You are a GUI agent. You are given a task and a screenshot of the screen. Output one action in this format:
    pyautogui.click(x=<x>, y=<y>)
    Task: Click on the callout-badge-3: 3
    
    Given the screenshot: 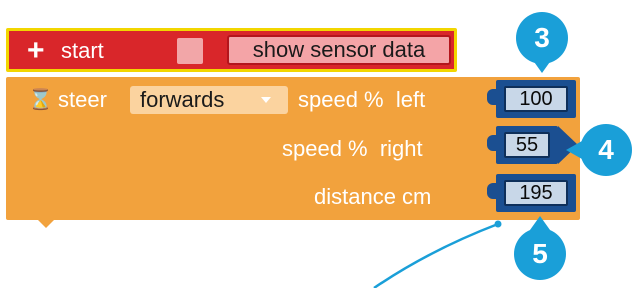 What is the action you would take?
    pyautogui.click(x=542, y=38)
    